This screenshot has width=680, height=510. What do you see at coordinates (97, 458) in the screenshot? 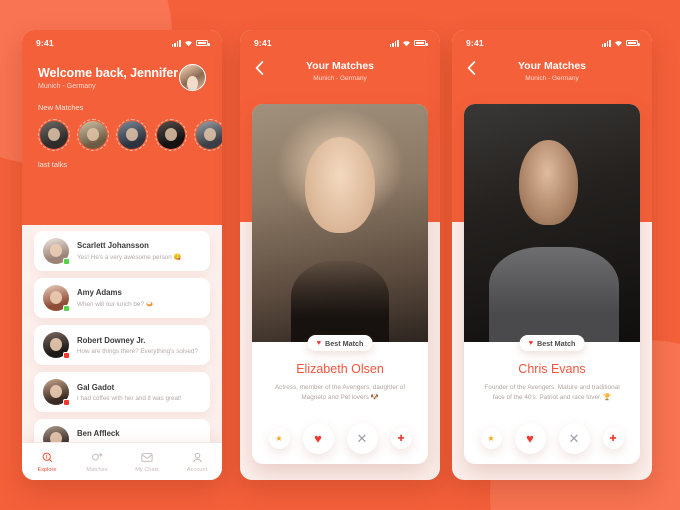
I see `matches-ring-icon` at bounding box center [97, 458].